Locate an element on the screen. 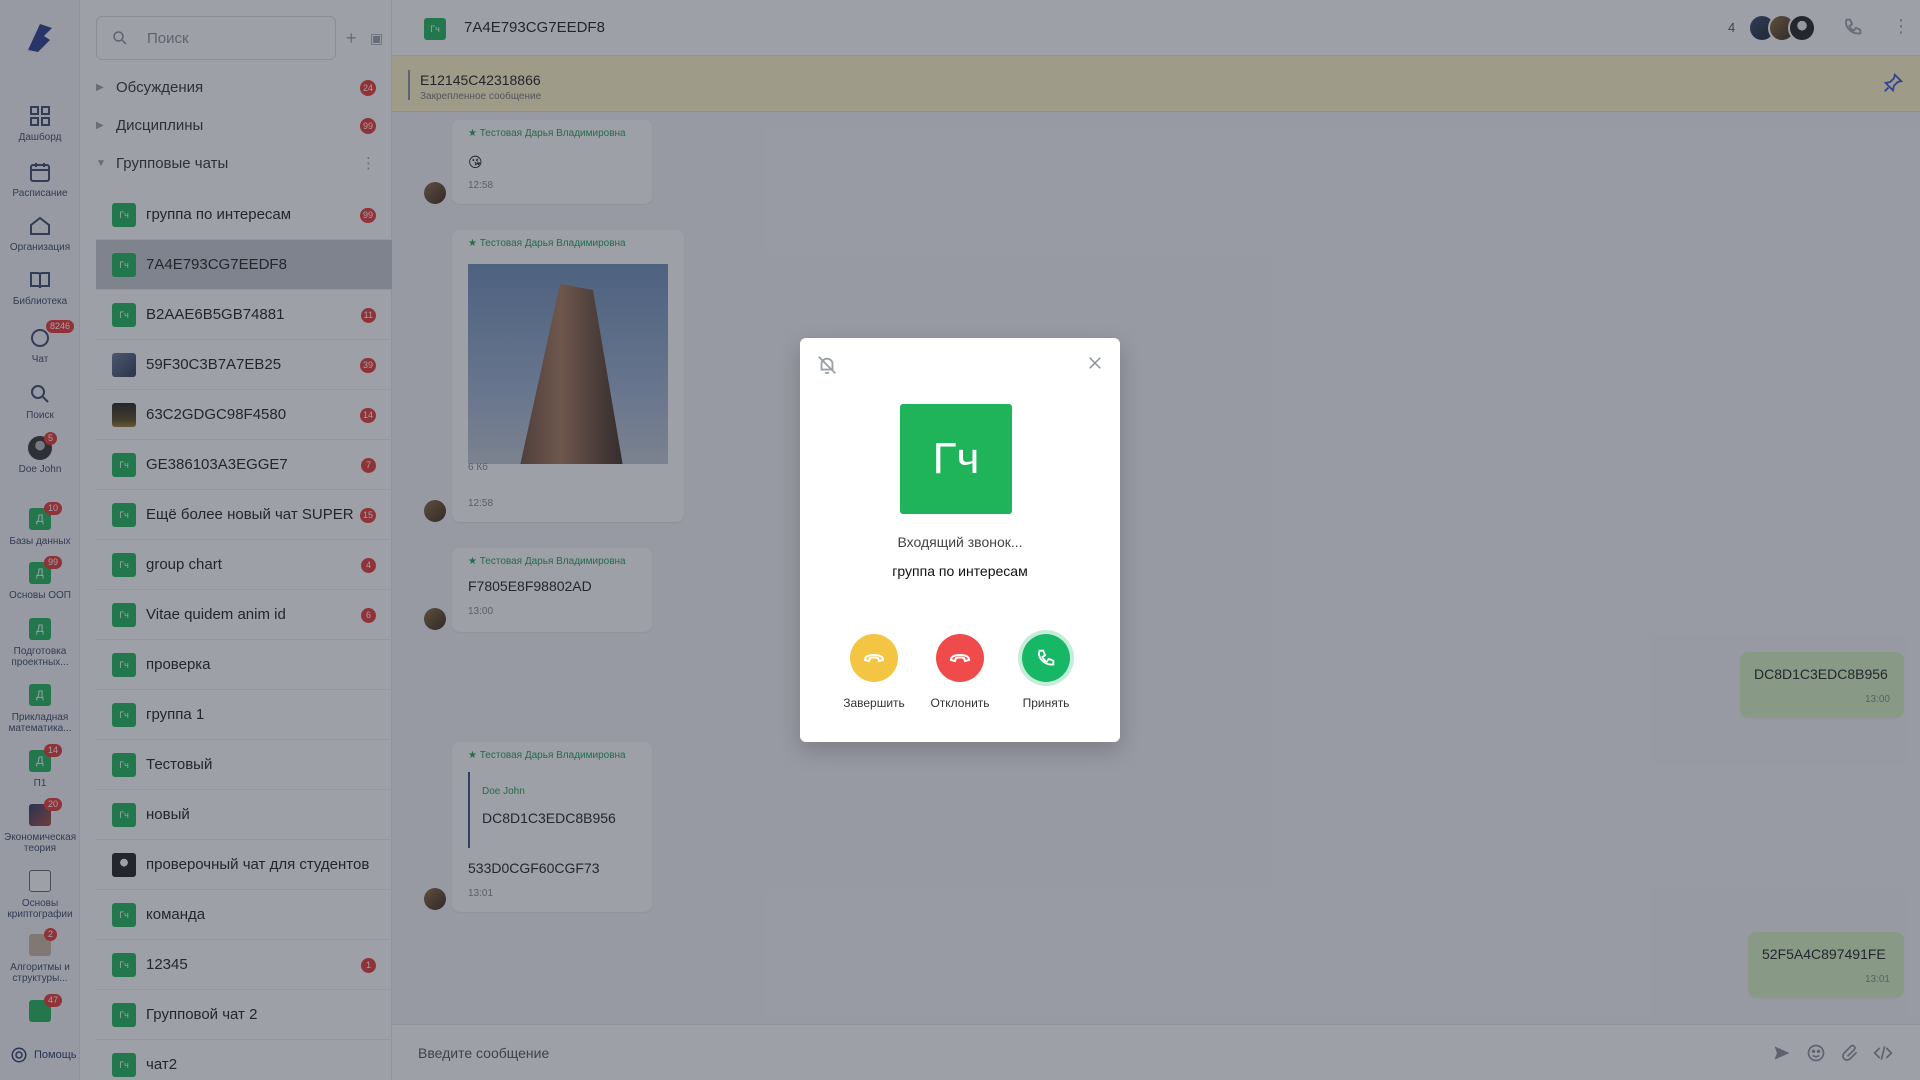 Image resolution: width=1920 pixels, height=1080 pixels. phone-icon is located at coordinates (1046, 657).